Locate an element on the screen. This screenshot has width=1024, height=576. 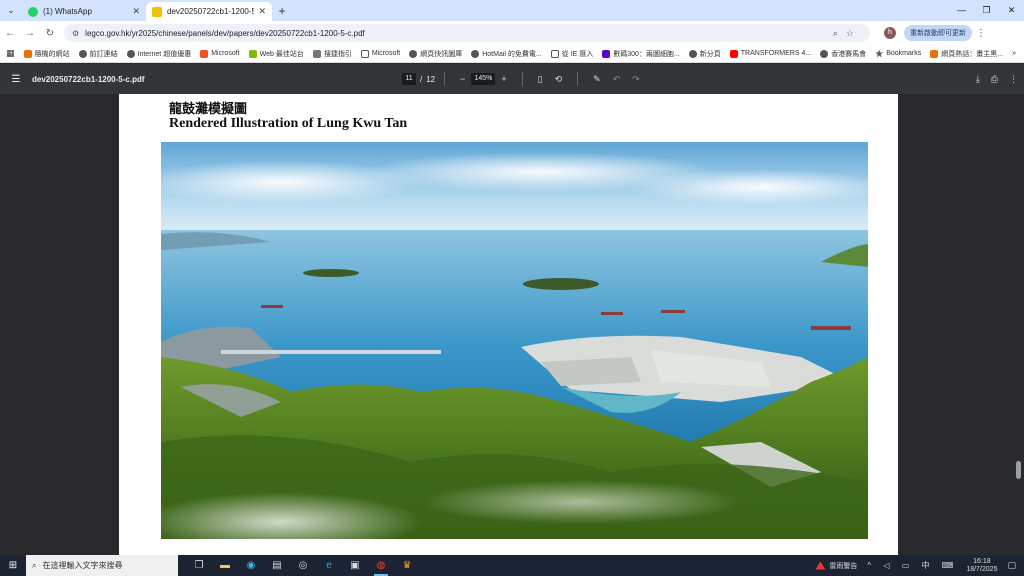
update-button: 重新啟動即可更新 is located at coordinates (938, 33).